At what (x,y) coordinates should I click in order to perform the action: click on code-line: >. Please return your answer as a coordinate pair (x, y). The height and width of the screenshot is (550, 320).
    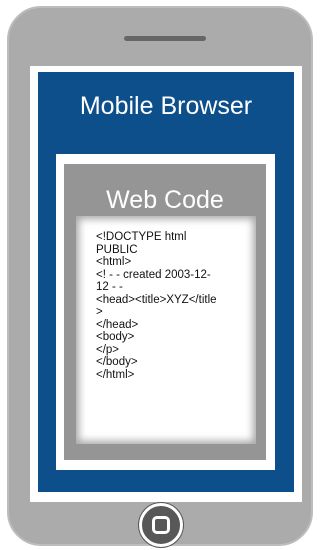
    Looking at the image, I should click on (99, 312).